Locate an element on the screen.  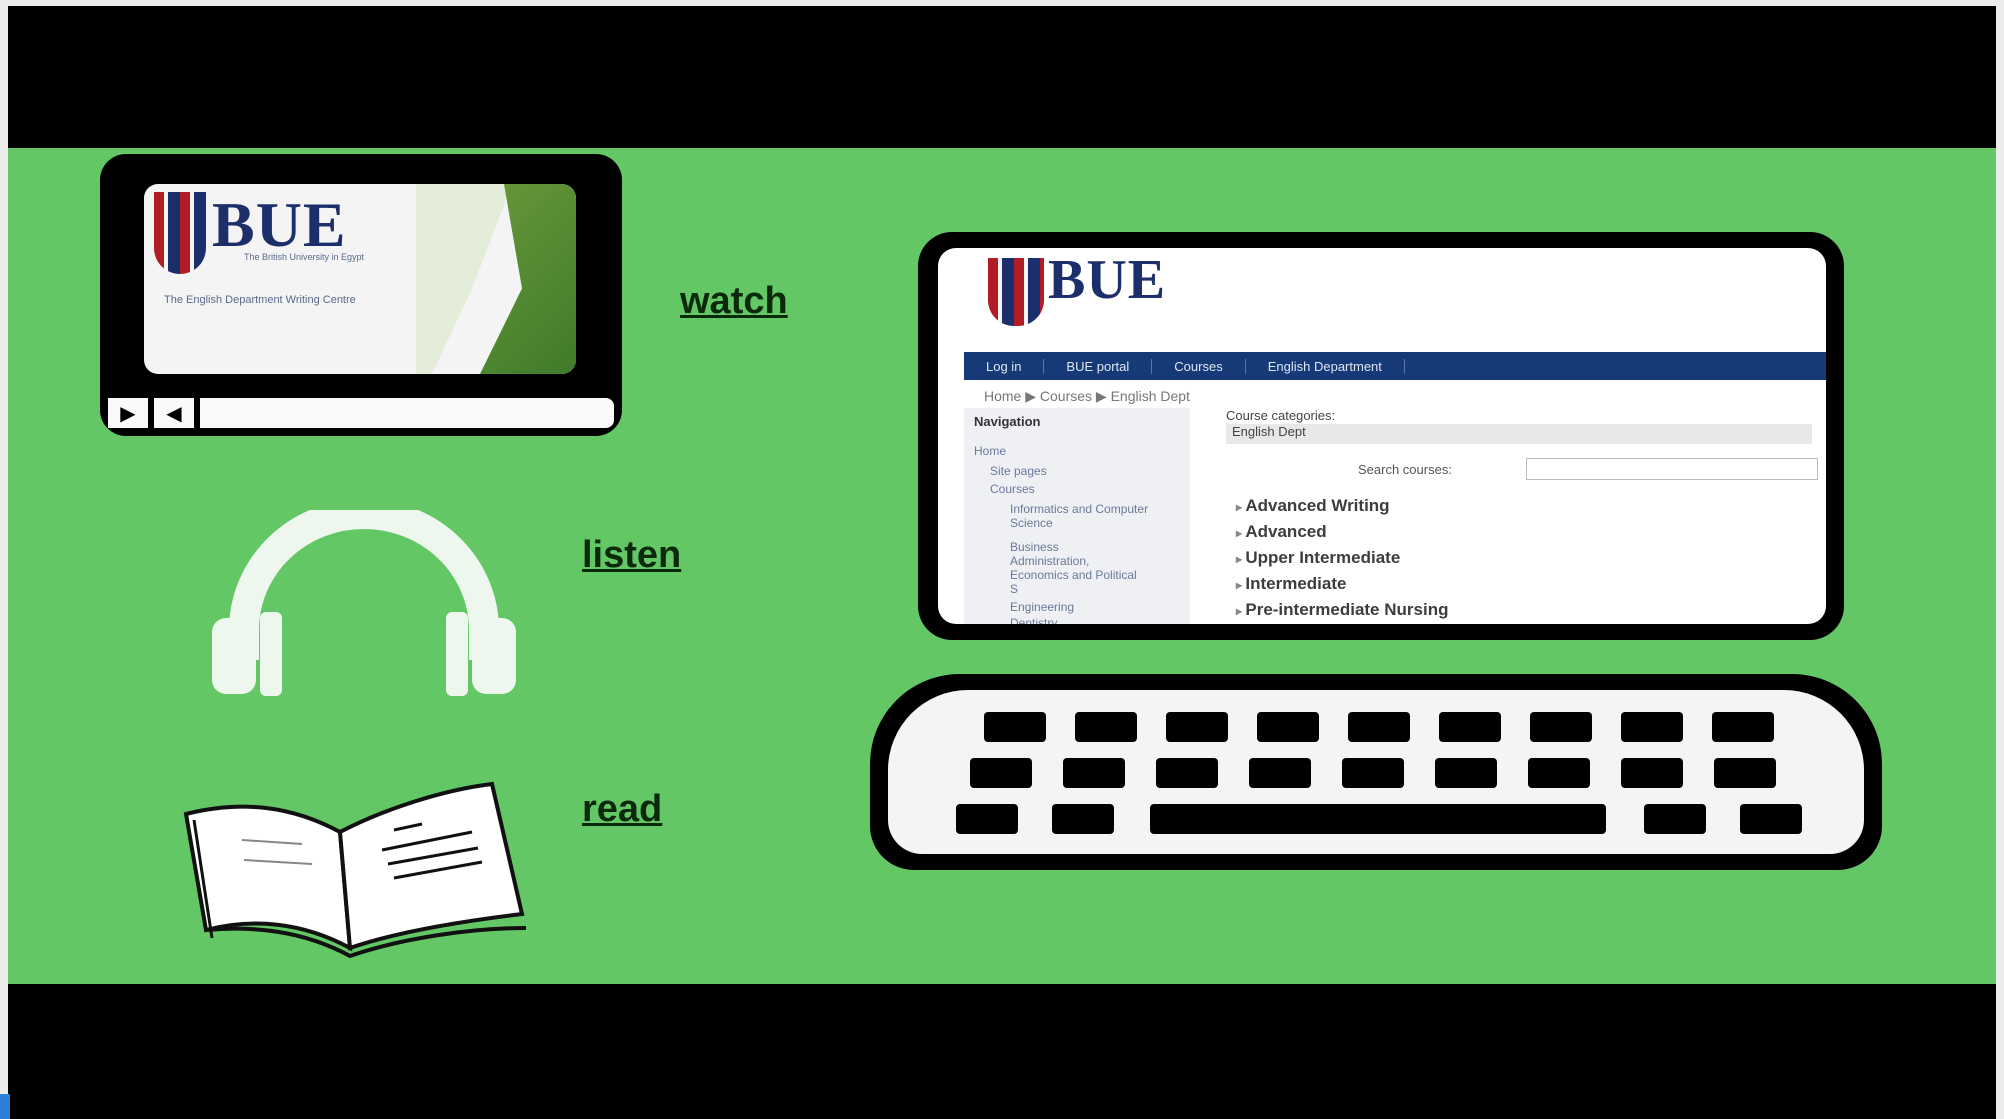
spacebar-key is located at coordinates (1378, 819).